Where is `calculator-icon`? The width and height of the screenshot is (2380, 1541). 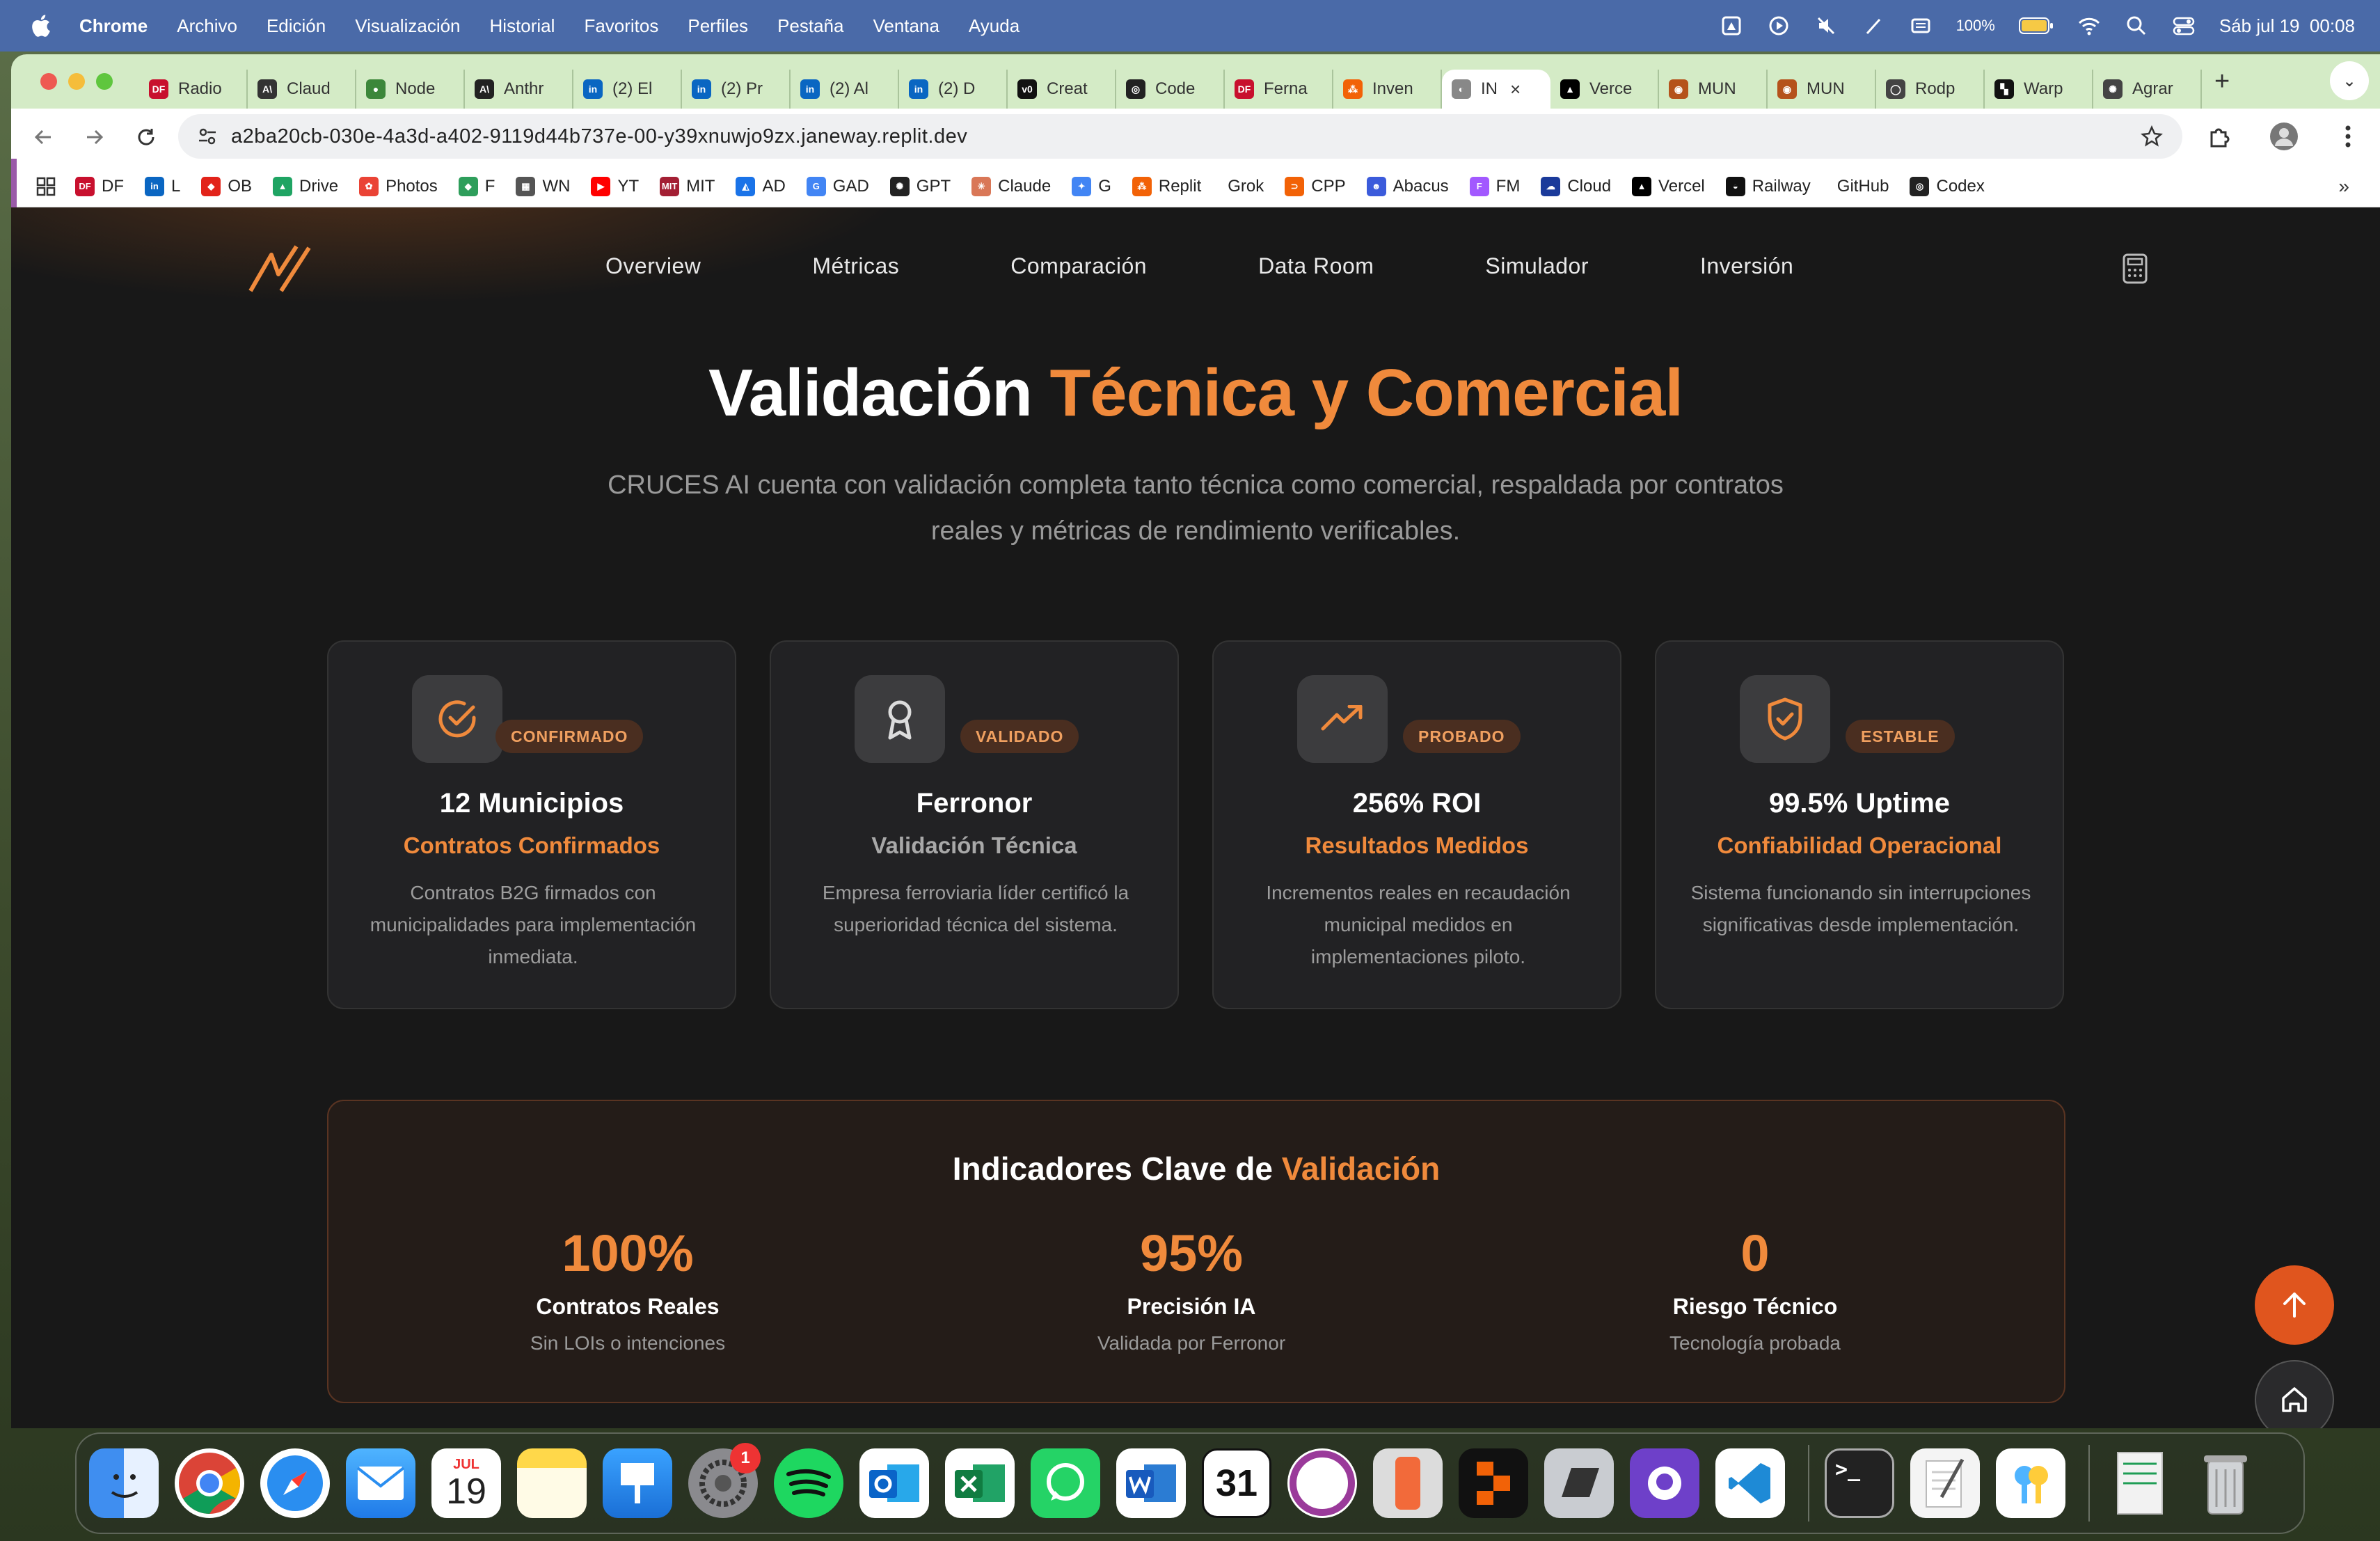 calculator-icon is located at coordinates (2135, 268).